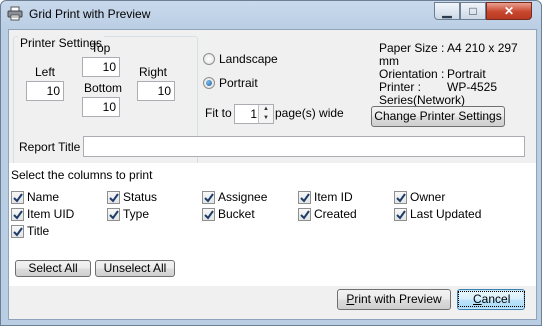  Describe the element at coordinates (427, 197) in the screenshot. I see `column-checkbox-label: Owner` at that location.